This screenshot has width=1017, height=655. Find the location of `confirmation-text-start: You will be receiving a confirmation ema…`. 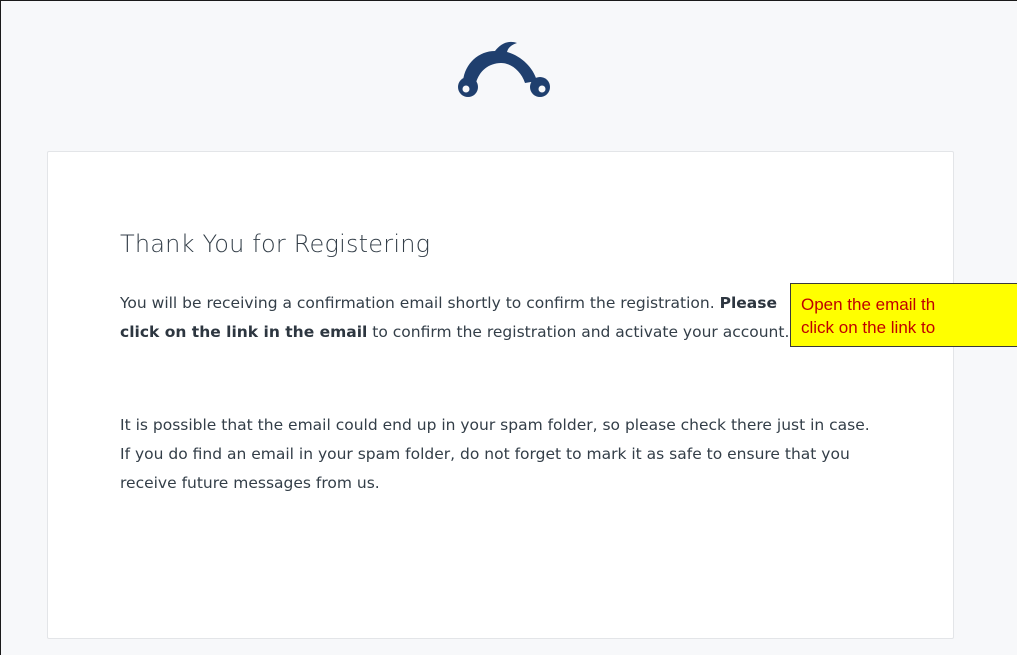

confirmation-text-start: You will be receiving a confirmation ema… is located at coordinates (420, 303).